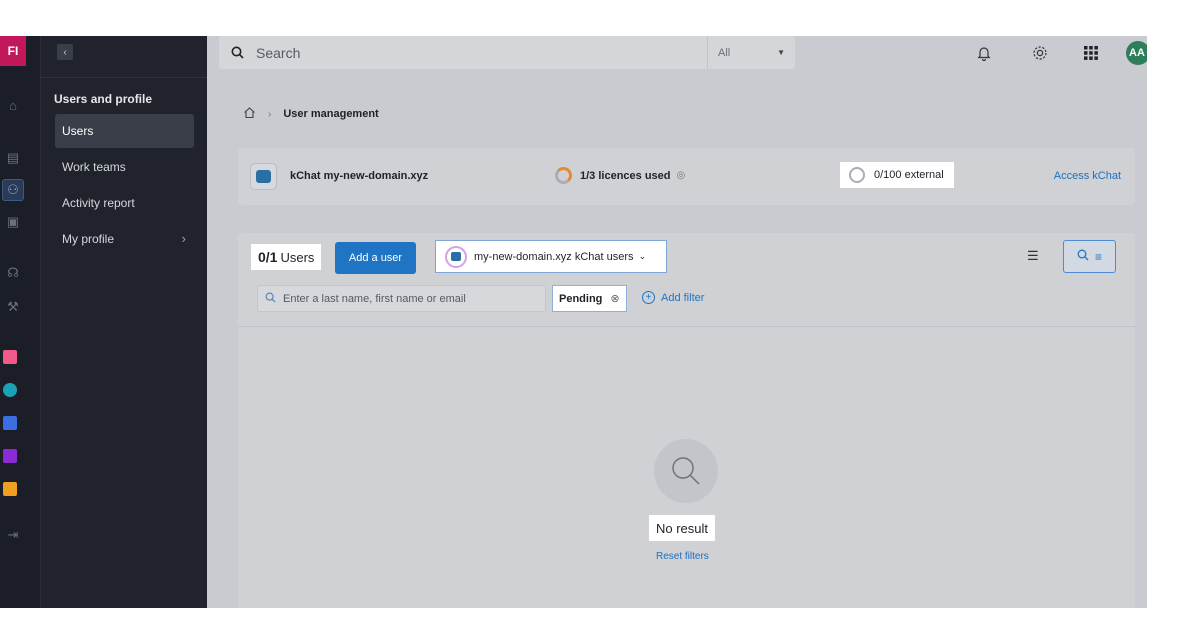 The image size is (1182, 643). Describe the element at coordinates (98, 203) in the screenshot. I see `sidebar-item-label: Activity report` at that location.